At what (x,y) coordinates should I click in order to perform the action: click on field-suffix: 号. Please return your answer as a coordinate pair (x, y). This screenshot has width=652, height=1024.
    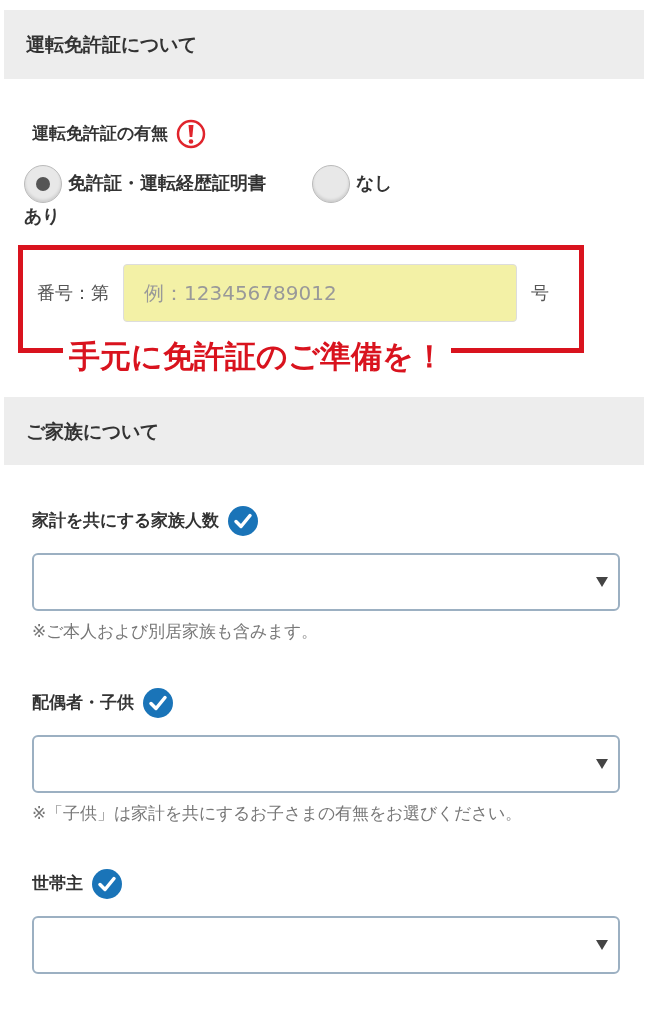
    Looking at the image, I should click on (540, 293).